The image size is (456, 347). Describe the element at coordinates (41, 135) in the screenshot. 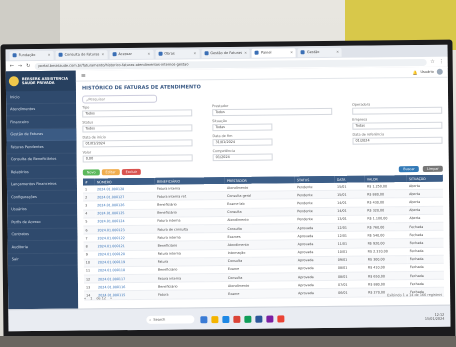

I see `sidebar-item-active: Gestão de Faturas` at that location.